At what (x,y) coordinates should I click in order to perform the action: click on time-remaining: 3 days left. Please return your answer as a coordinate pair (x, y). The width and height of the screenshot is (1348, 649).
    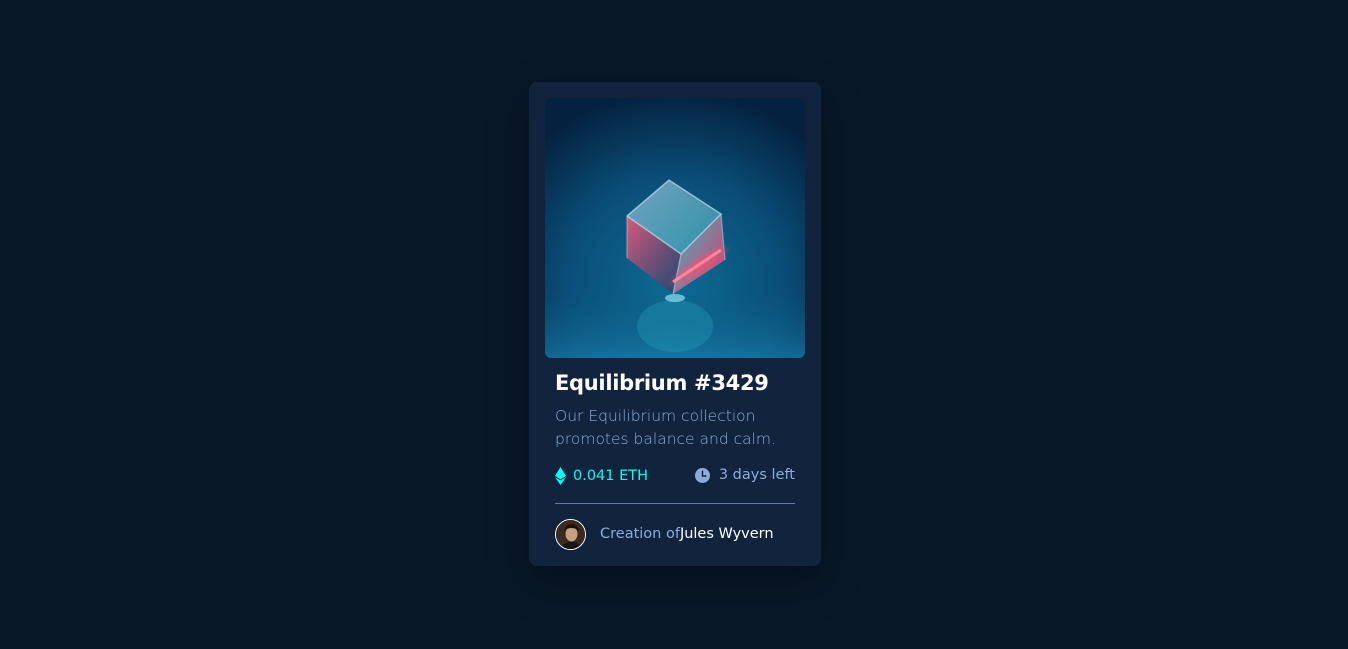
    Looking at the image, I should click on (744, 475).